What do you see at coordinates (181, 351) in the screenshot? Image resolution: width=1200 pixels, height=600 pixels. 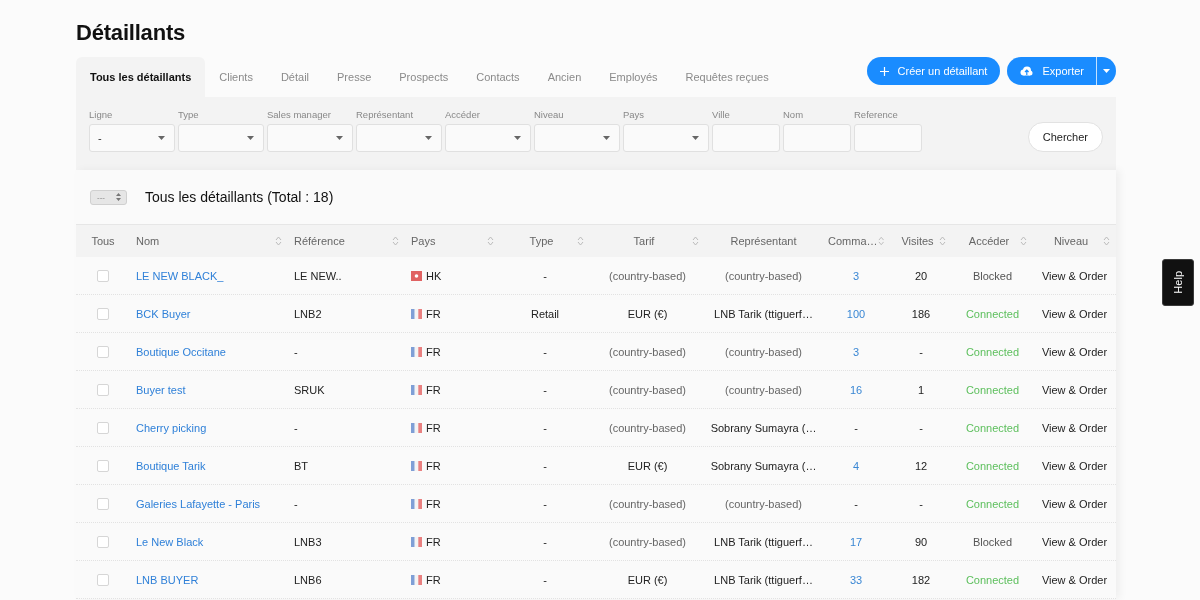 I see `retailer-link: Boutique Occitane` at bounding box center [181, 351].